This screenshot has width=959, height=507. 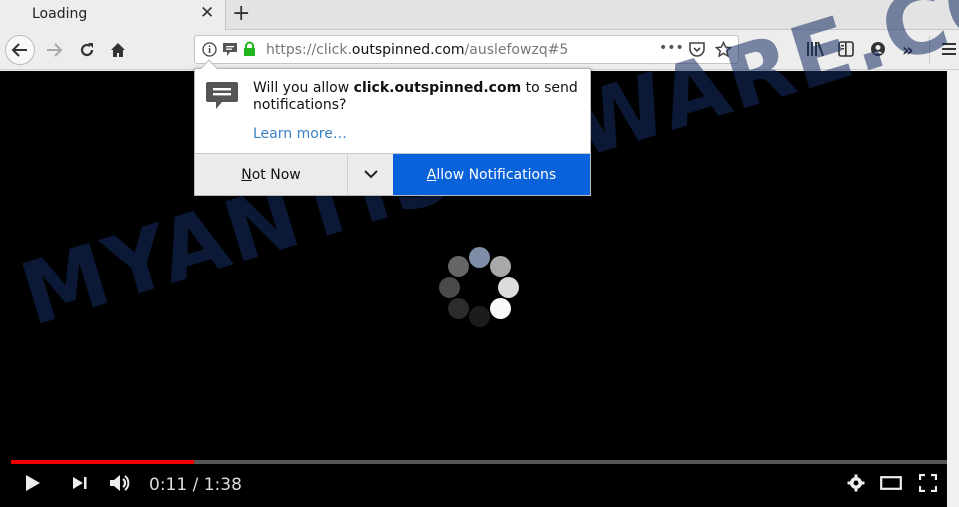 I want to click on next-button, so click(x=80, y=483).